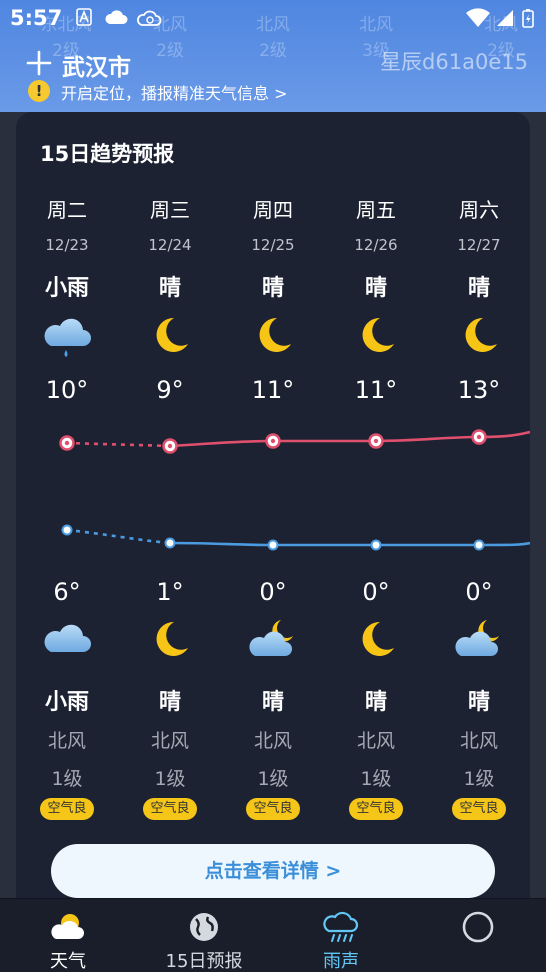  Describe the element at coordinates (118, 444) in the screenshot. I see `high-line-dashed` at that location.